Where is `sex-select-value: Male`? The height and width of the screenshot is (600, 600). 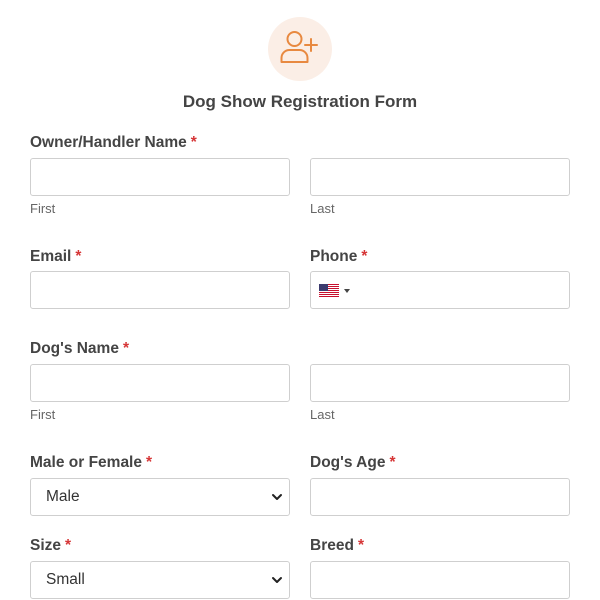
sex-select-value: Male is located at coordinates (63, 496).